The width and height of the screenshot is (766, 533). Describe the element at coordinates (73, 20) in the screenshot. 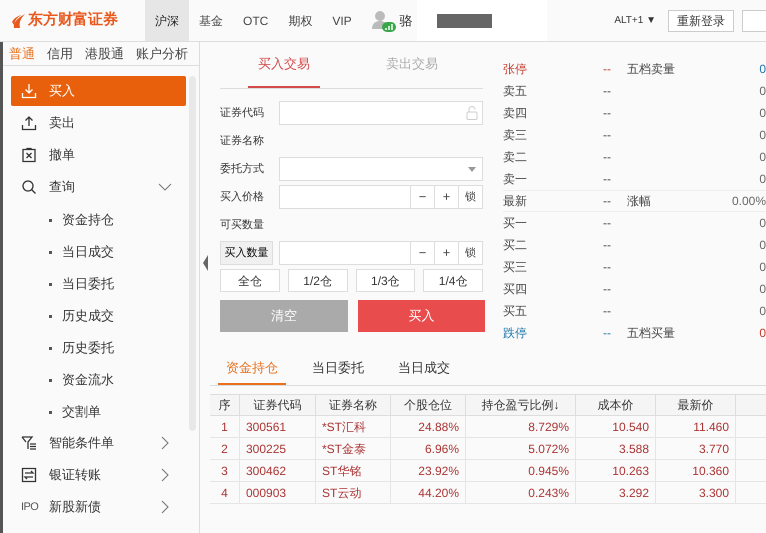

I see `brand-logo-text: 东方财富证券` at that location.